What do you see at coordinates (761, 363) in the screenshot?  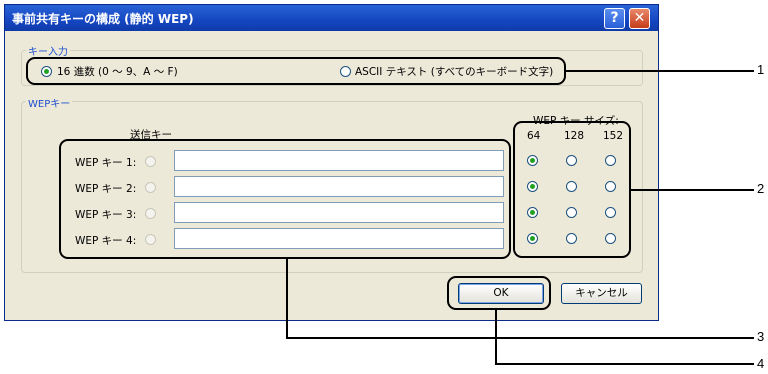 I see `callout-4-number: 4` at bounding box center [761, 363].